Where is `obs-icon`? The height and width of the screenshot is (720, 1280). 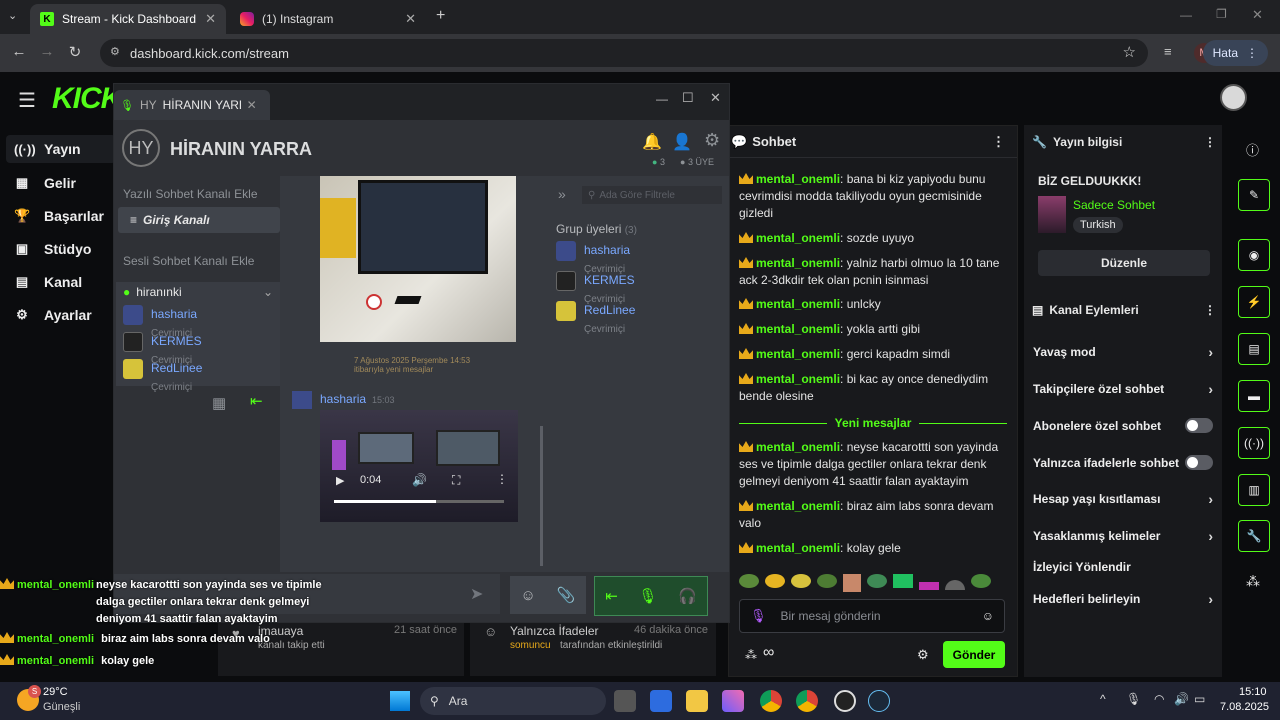 obs-icon is located at coordinates (845, 701).